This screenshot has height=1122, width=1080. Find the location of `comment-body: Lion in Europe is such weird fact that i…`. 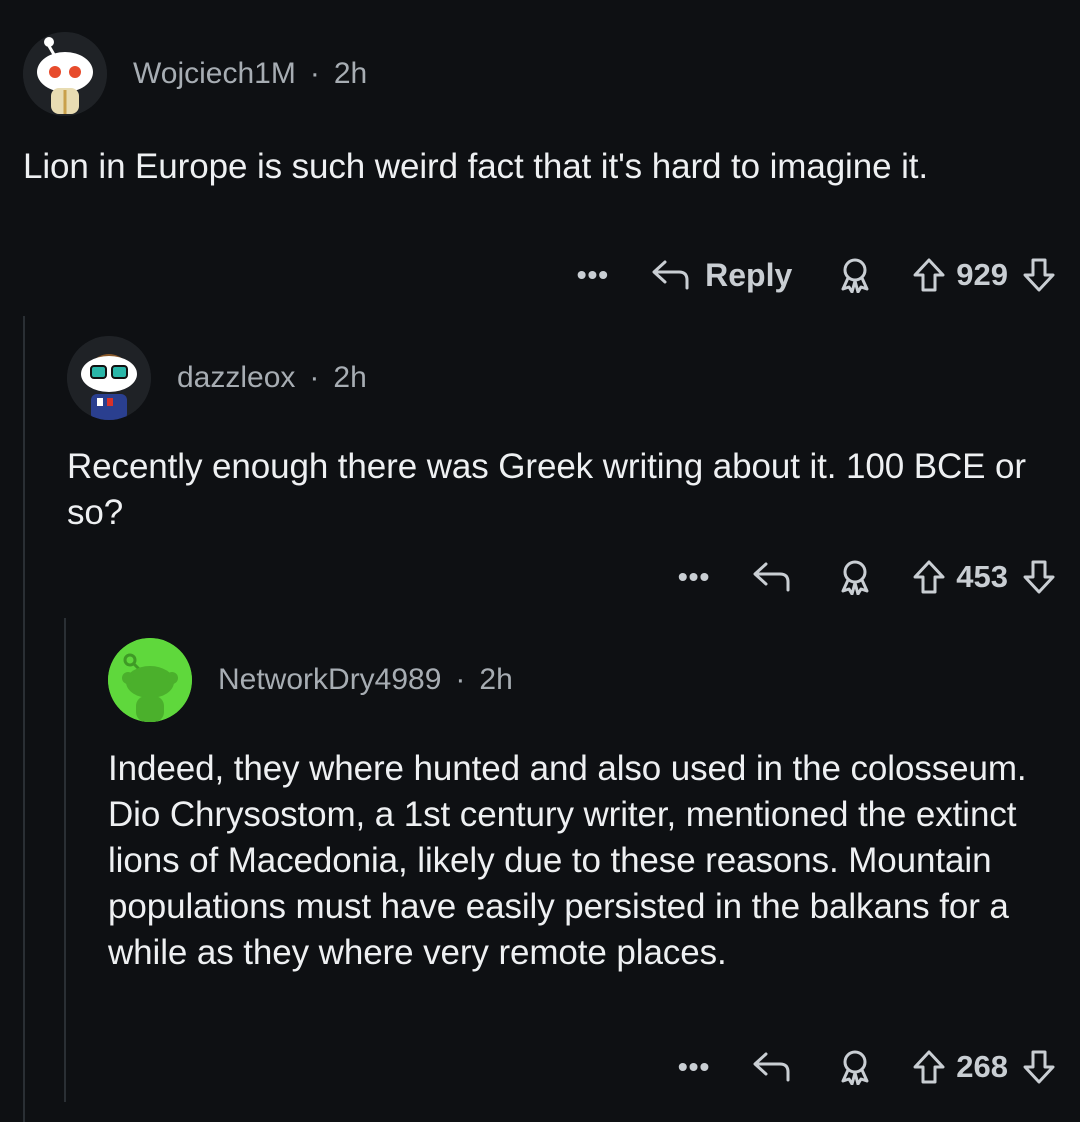

comment-body: Lion in Europe is such weird fact that i… is located at coordinates (476, 166).